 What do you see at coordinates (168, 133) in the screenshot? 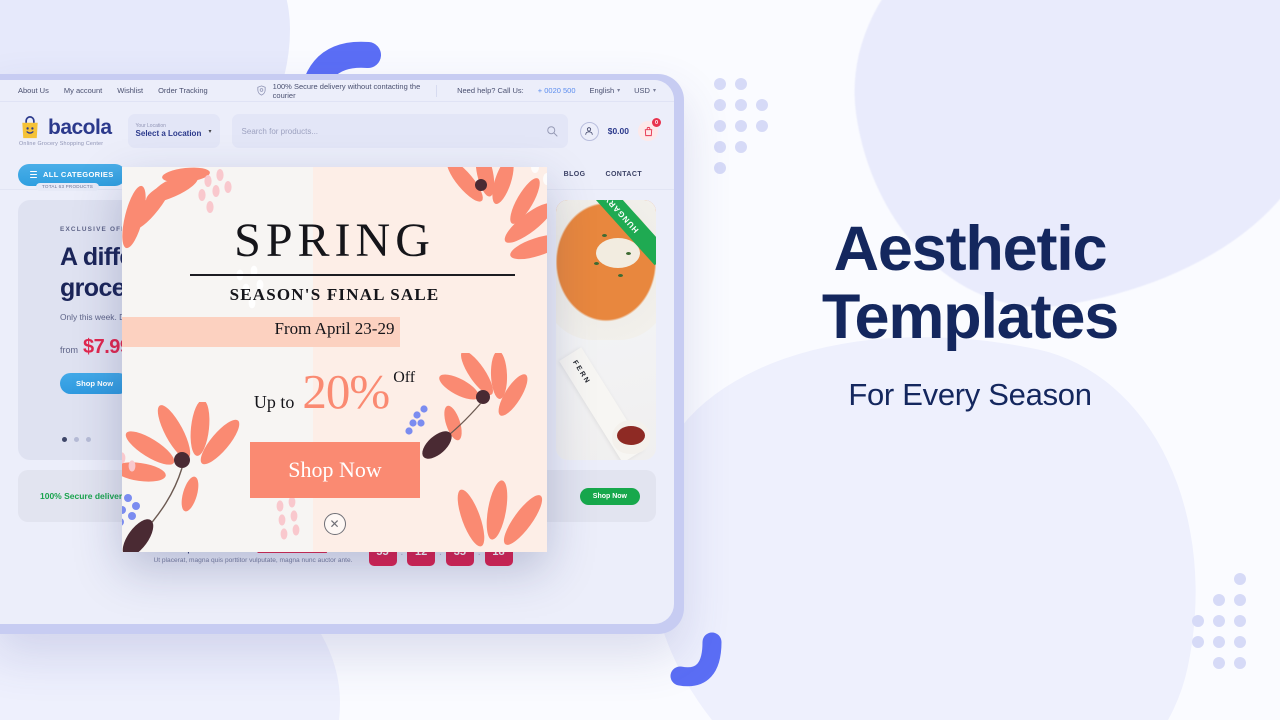
I see `location-value: Select a Location` at bounding box center [168, 133].